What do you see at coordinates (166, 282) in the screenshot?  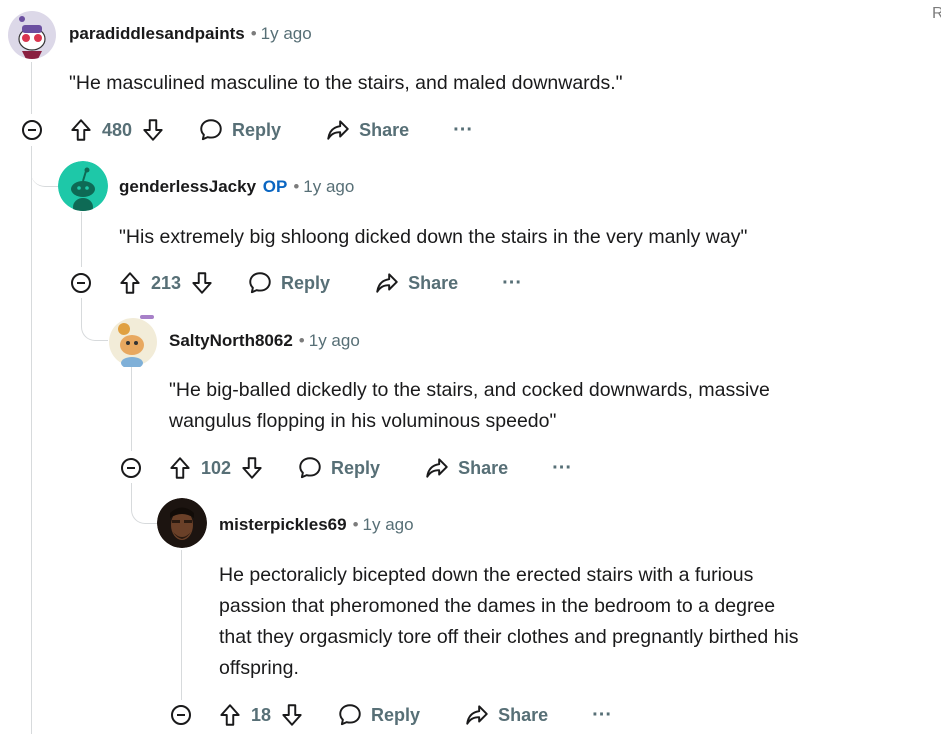 I see `vote-count: 213` at bounding box center [166, 282].